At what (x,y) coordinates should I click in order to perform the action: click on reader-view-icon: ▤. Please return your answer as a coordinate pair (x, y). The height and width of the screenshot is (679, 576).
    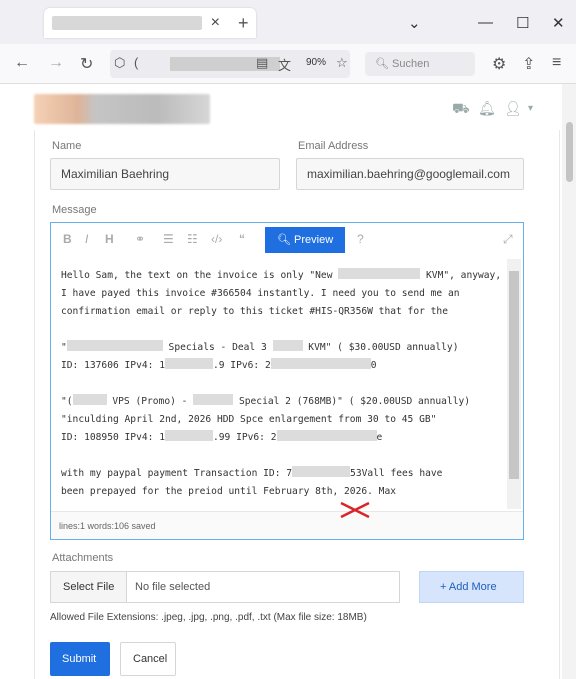
    Looking at the image, I should click on (262, 63).